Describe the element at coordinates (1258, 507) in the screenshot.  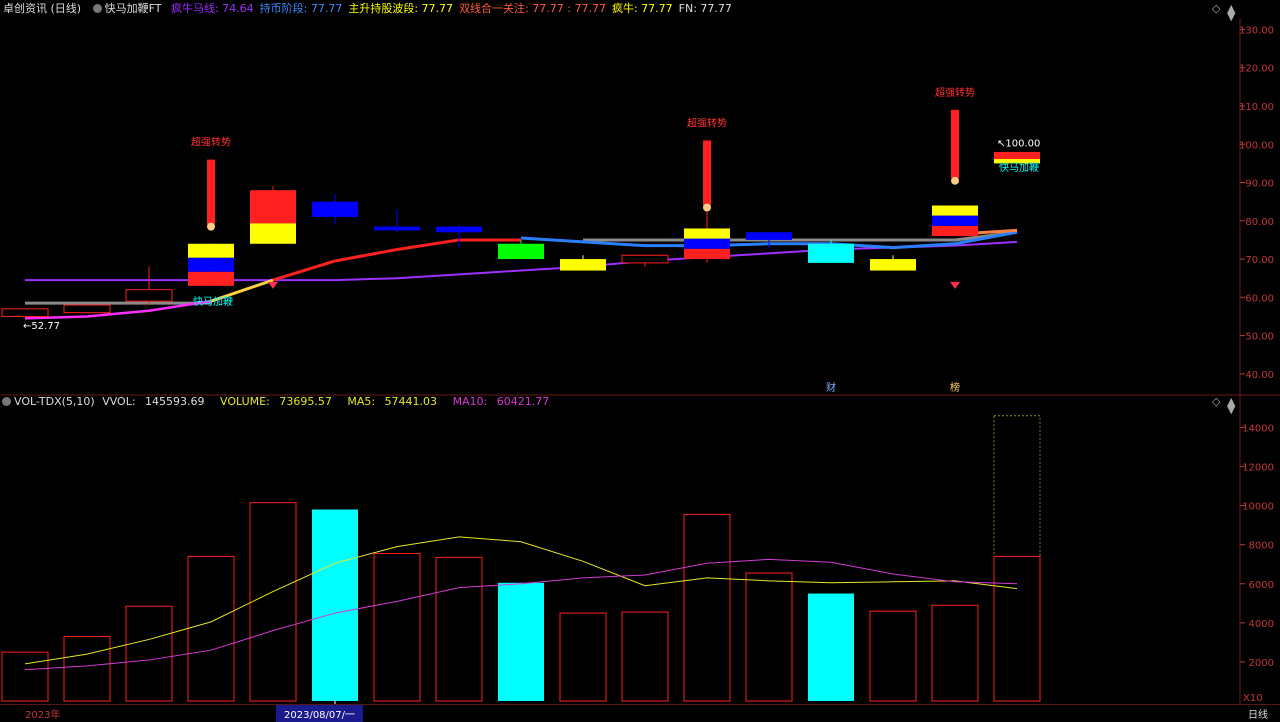
I see `volume-tick-label: 10000` at that location.